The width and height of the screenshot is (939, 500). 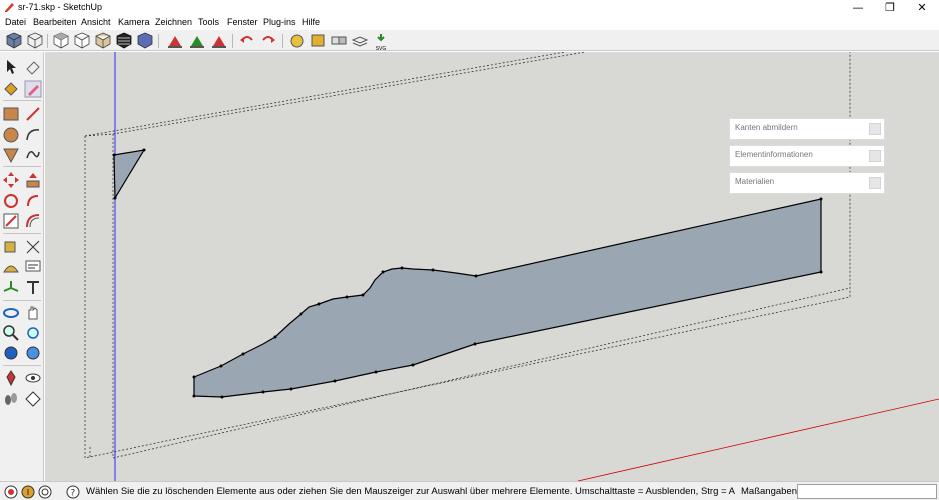 I want to click on walk-icon, so click(x=11, y=399).